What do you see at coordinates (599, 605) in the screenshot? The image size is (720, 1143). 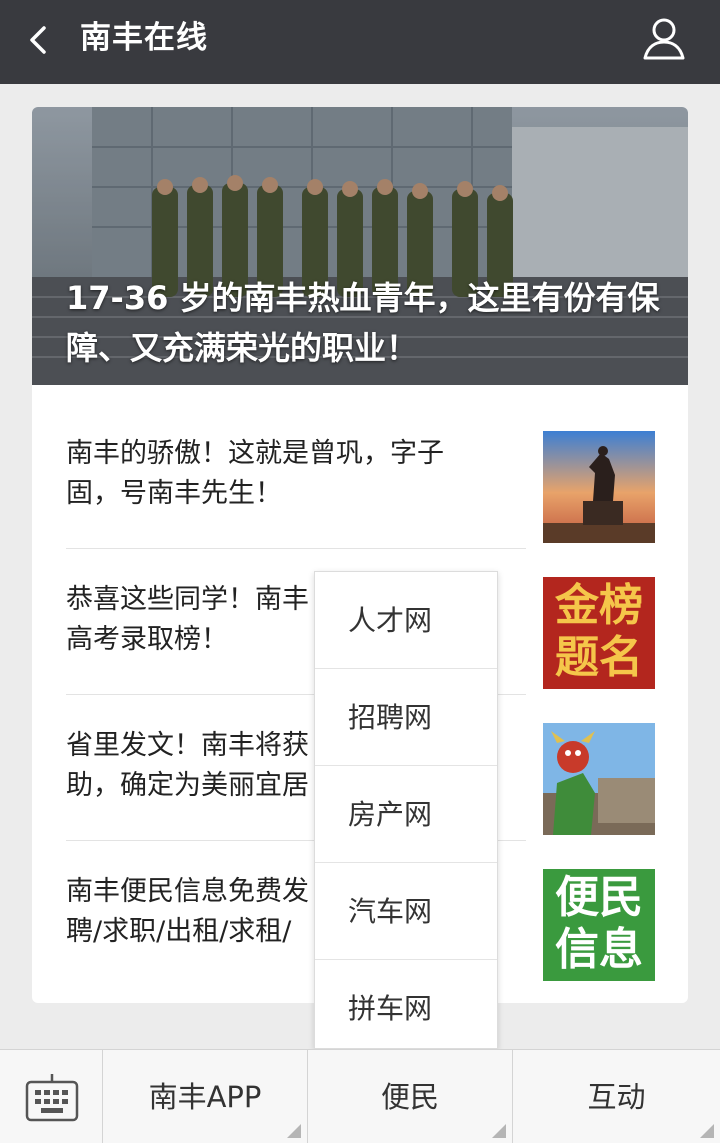 I see `poster-text-line: 金榜` at bounding box center [599, 605].